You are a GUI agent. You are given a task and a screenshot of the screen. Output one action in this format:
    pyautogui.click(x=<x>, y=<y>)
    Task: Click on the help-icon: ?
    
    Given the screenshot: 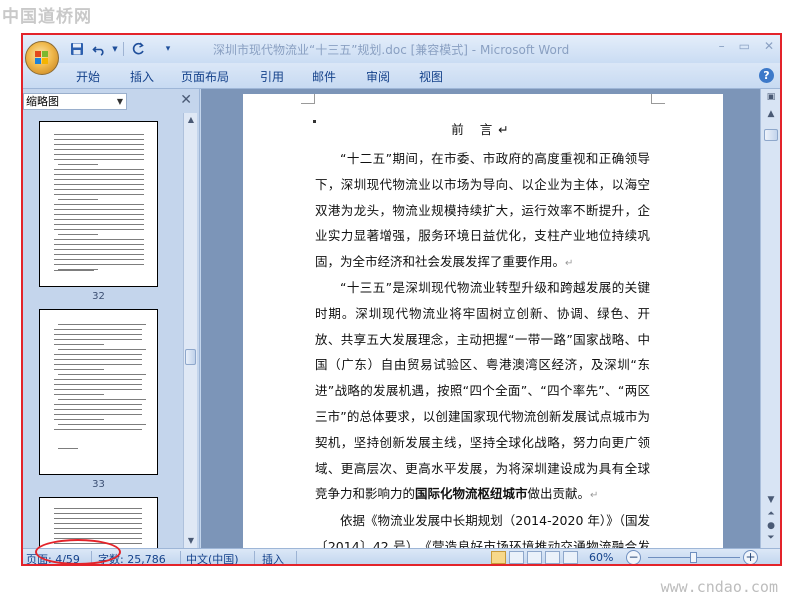 What is the action you would take?
    pyautogui.click(x=766, y=75)
    